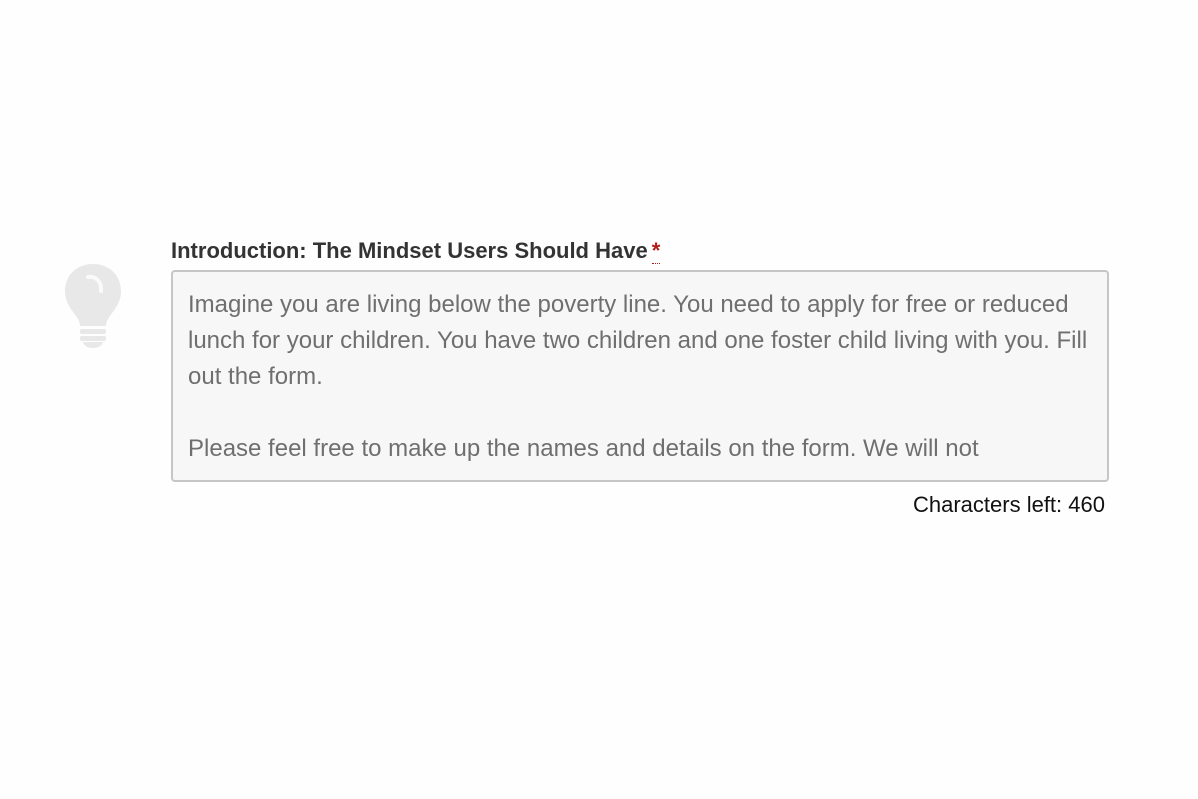 This screenshot has width=1198, height=799. What do you see at coordinates (1086, 504) in the screenshot?
I see `counter-value: 460` at bounding box center [1086, 504].